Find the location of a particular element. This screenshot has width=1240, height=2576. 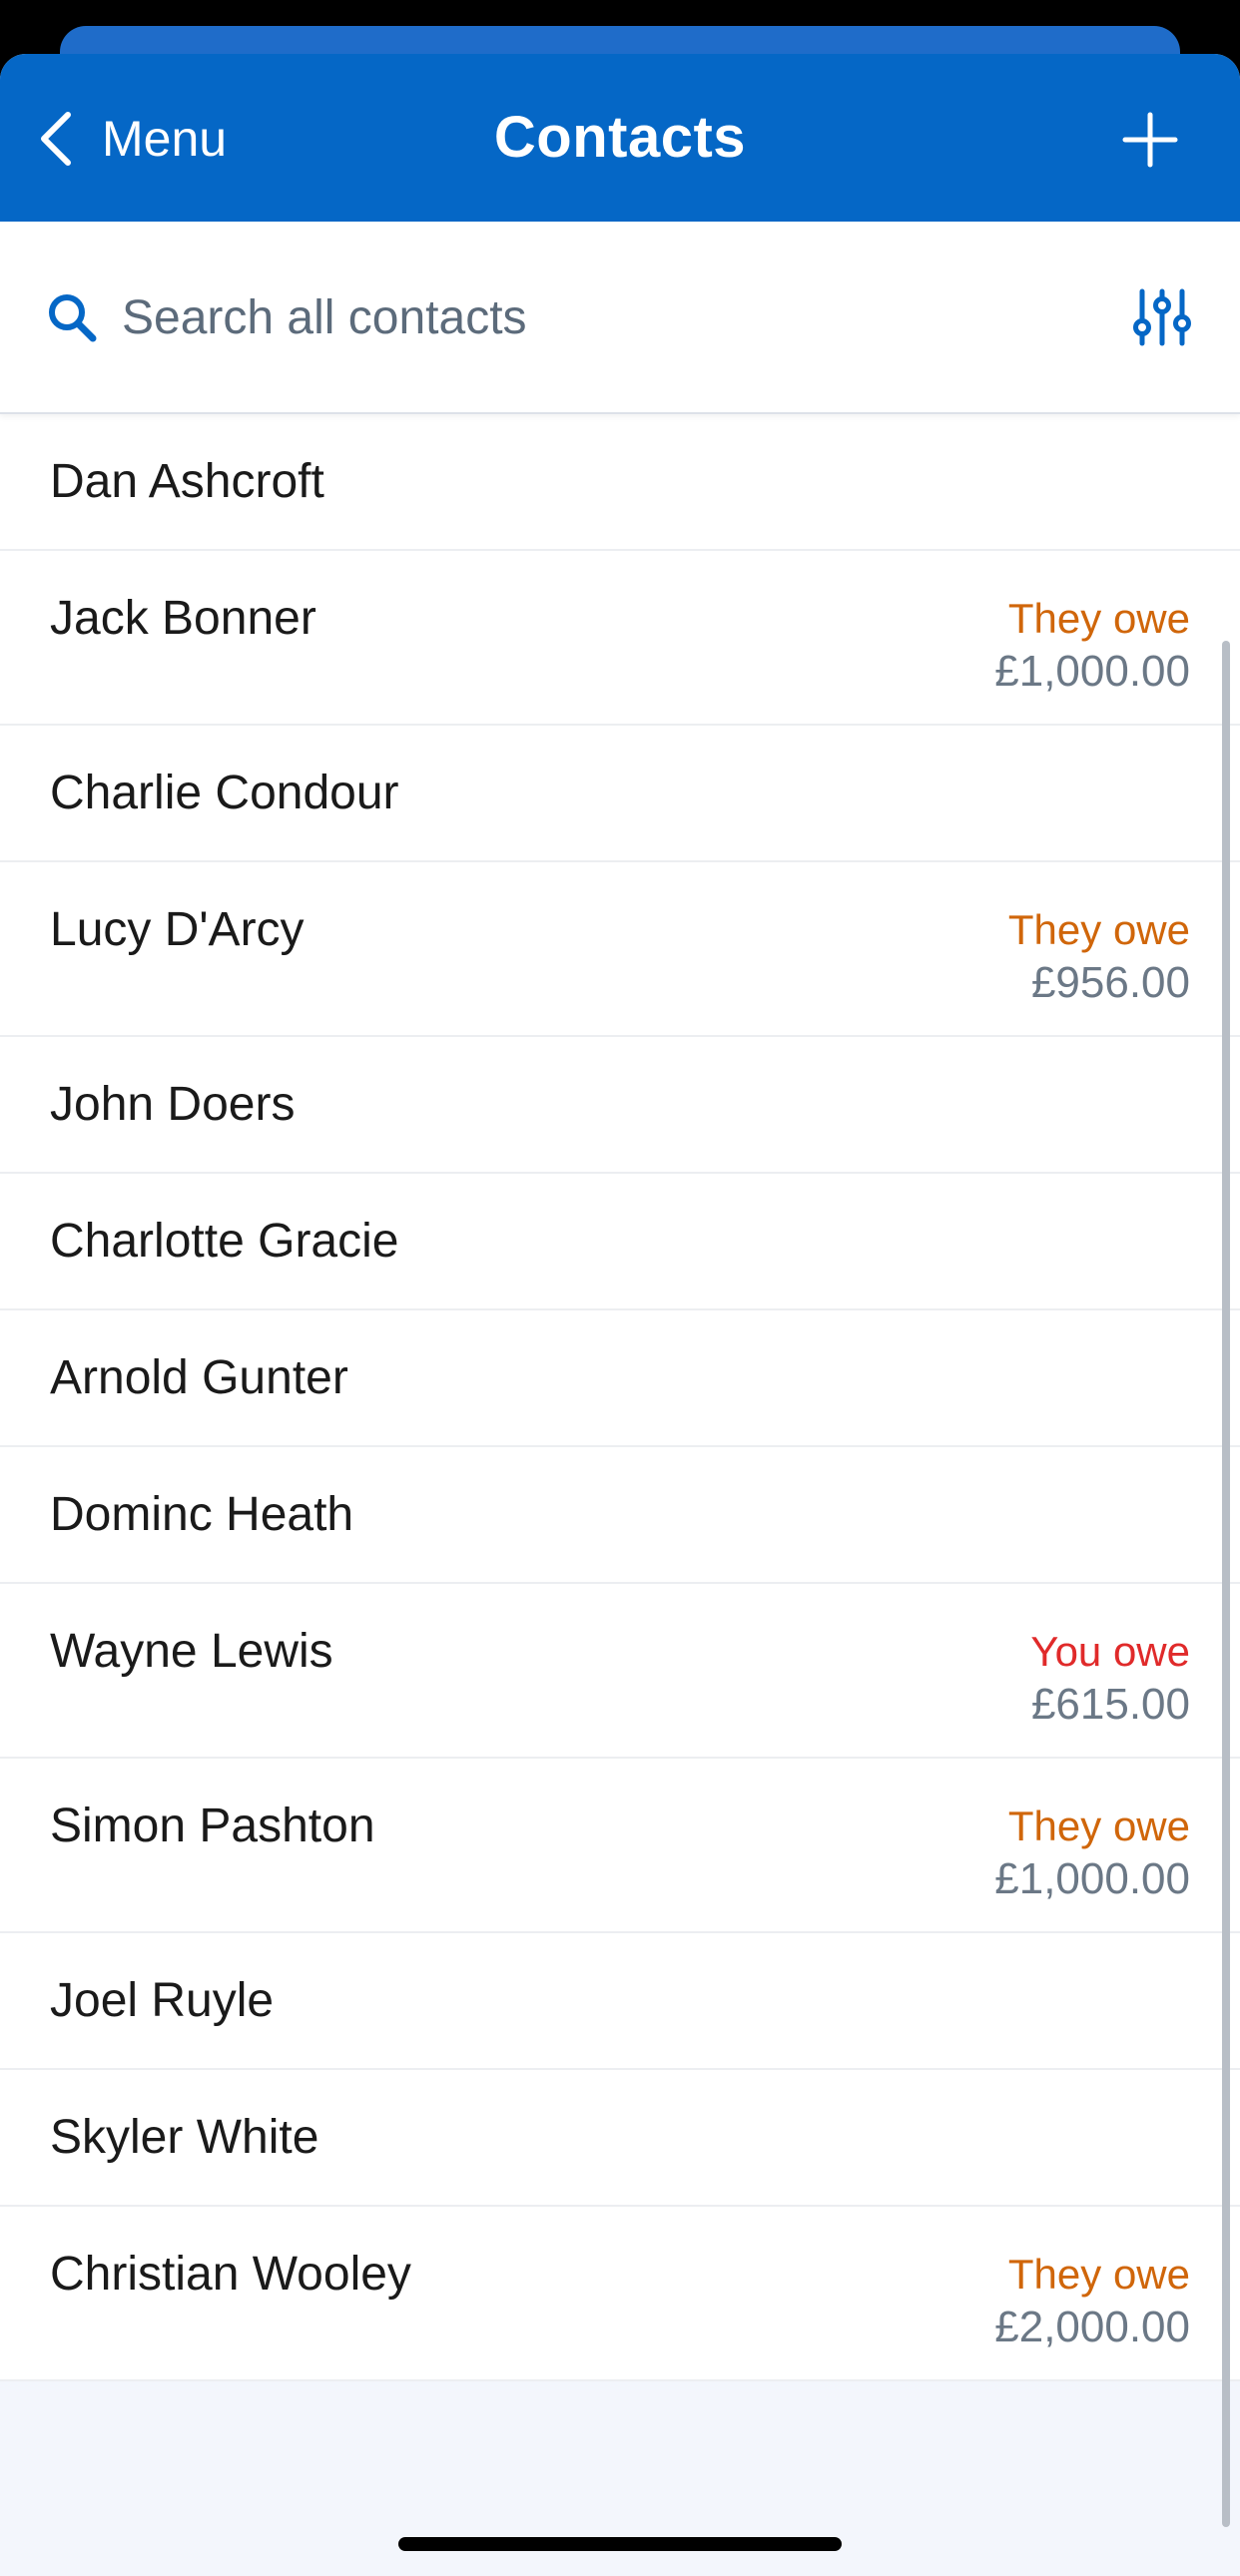

search-bar is located at coordinates (620, 318).